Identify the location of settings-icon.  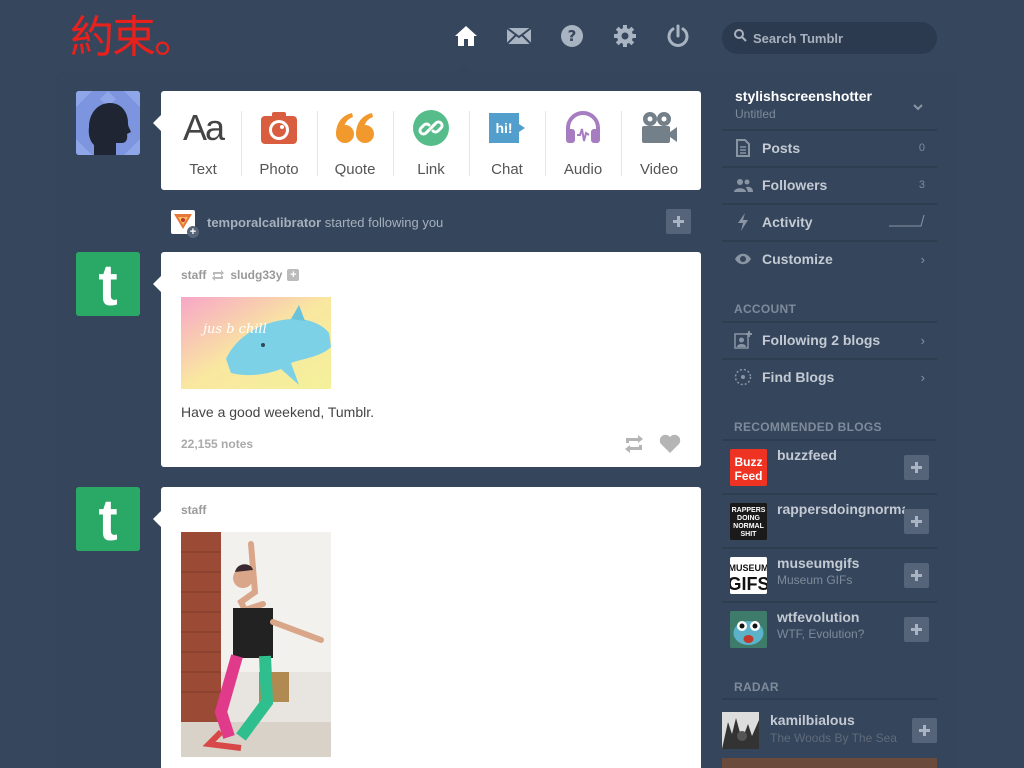
(625, 36).